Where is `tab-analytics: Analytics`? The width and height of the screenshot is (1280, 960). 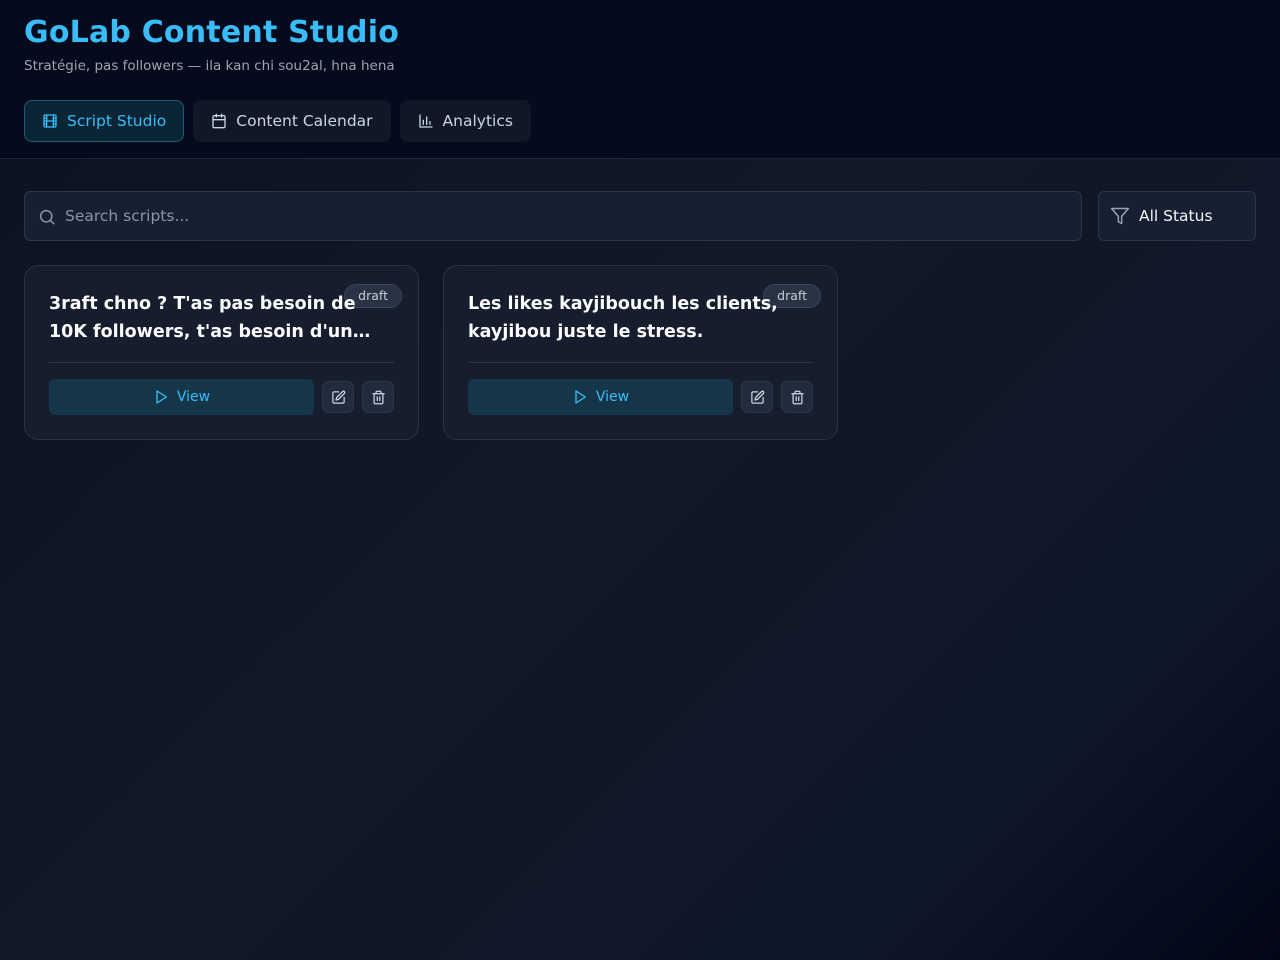
tab-analytics: Analytics is located at coordinates (465, 121).